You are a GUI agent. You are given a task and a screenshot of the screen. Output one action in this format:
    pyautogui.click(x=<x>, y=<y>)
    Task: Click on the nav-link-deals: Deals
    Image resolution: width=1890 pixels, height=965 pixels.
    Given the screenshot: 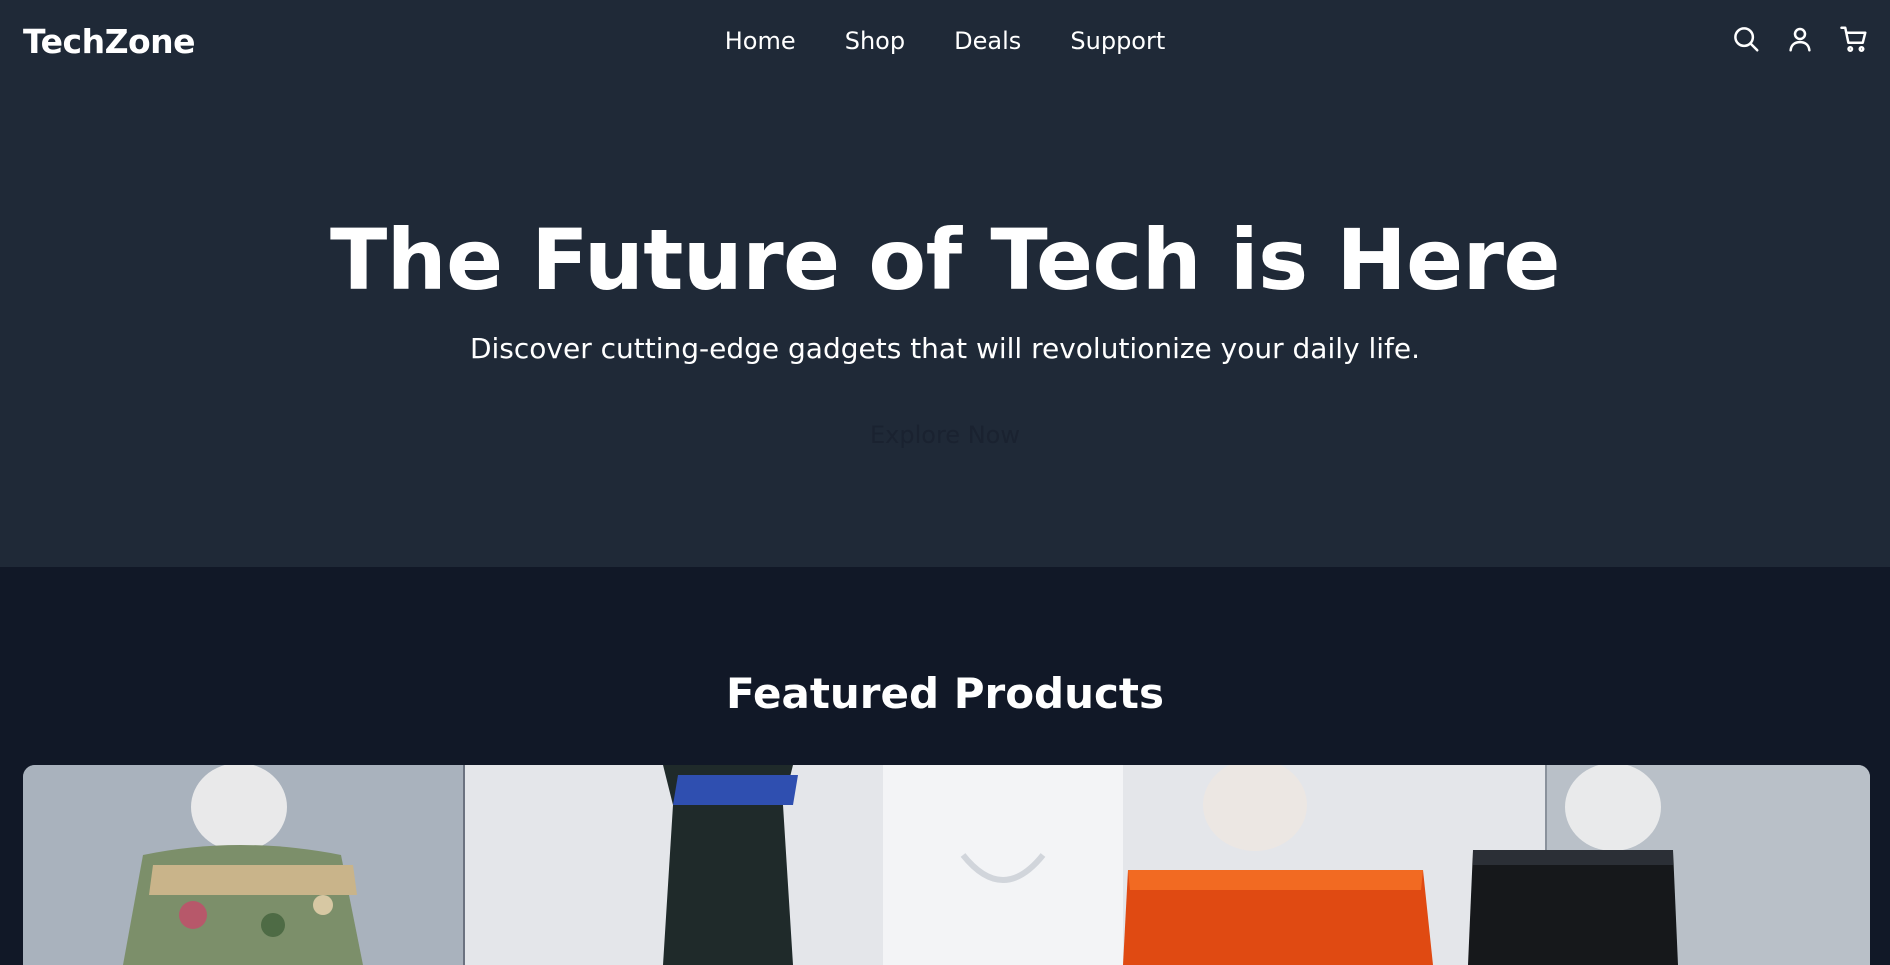 What is the action you would take?
    pyautogui.click(x=987, y=41)
    